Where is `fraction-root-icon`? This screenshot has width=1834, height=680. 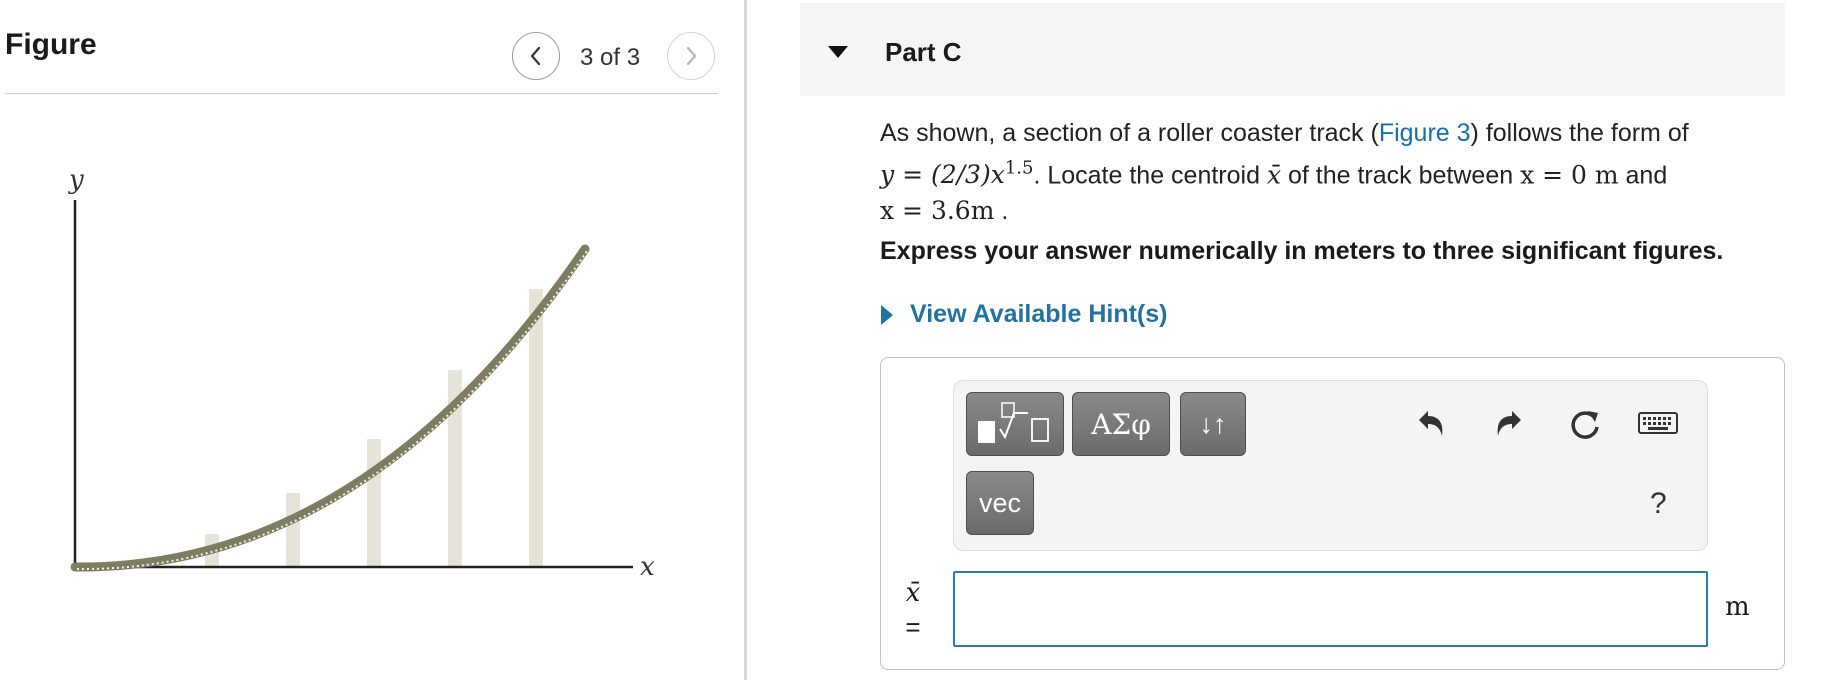
fraction-root-icon is located at coordinates (1013, 422).